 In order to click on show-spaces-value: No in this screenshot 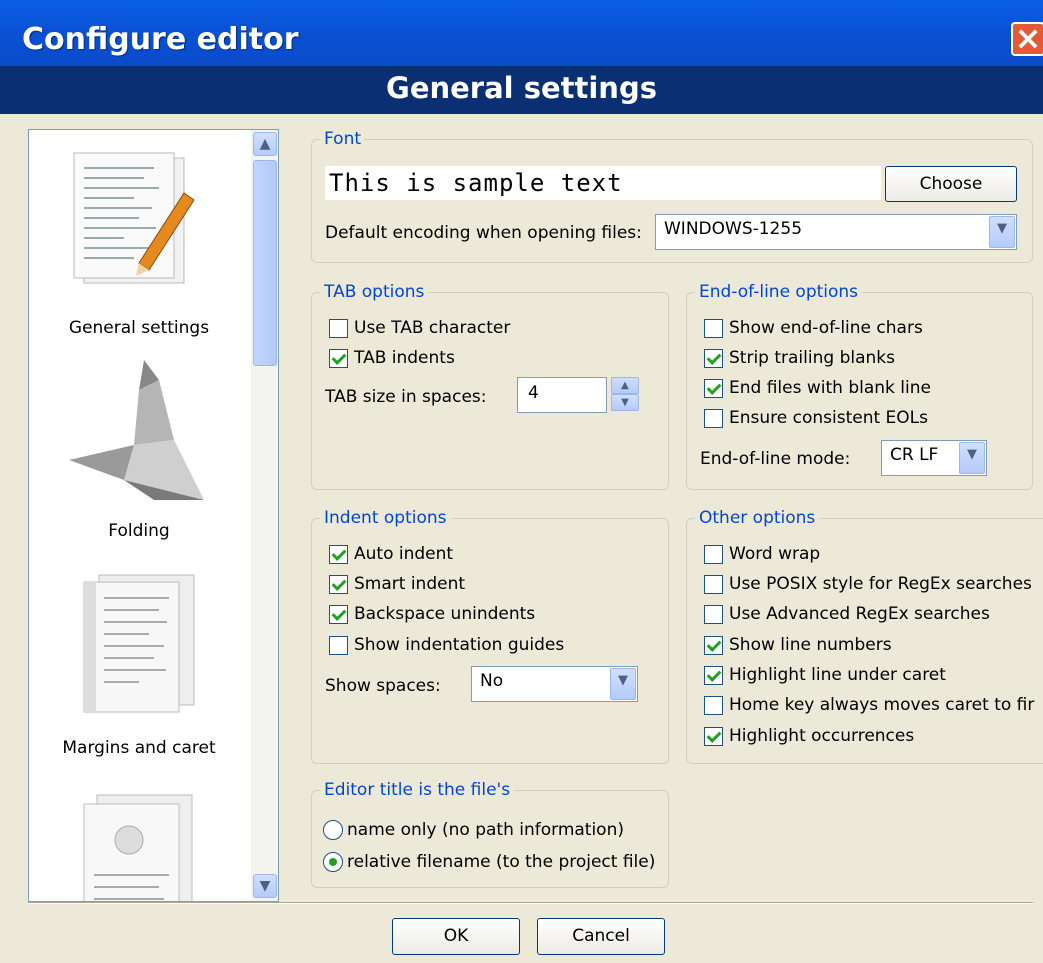, I will do `click(492, 681)`.